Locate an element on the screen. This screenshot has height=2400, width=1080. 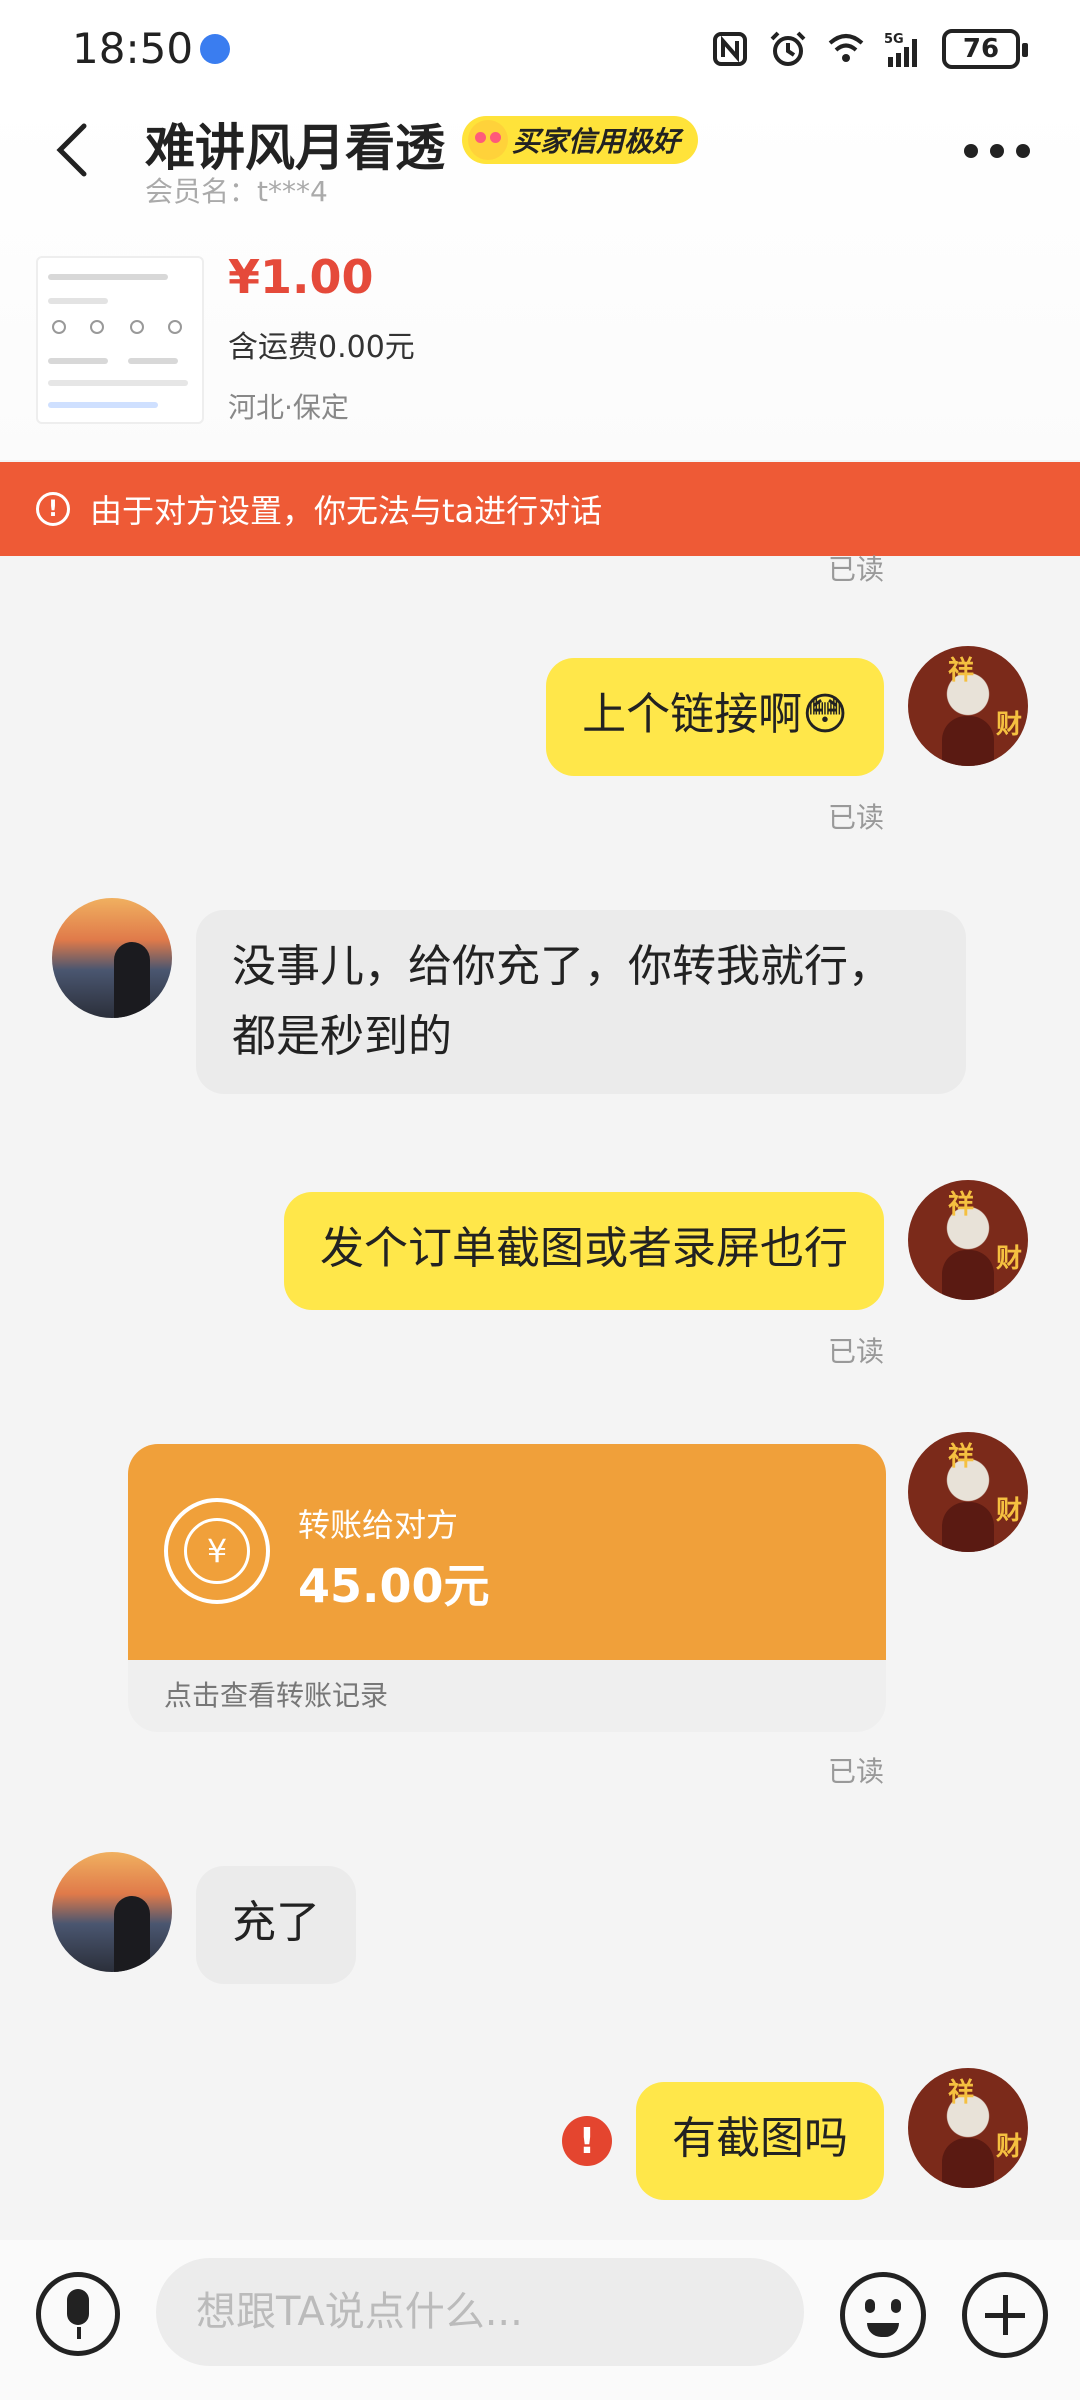
status-time: 18:50 is located at coordinates (133, 48).